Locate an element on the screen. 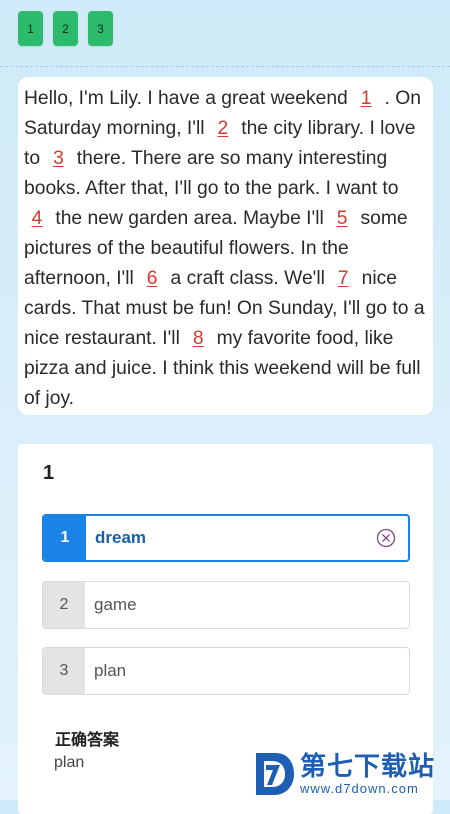 The width and height of the screenshot is (450, 814). circle-x-icon is located at coordinates (386, 538).